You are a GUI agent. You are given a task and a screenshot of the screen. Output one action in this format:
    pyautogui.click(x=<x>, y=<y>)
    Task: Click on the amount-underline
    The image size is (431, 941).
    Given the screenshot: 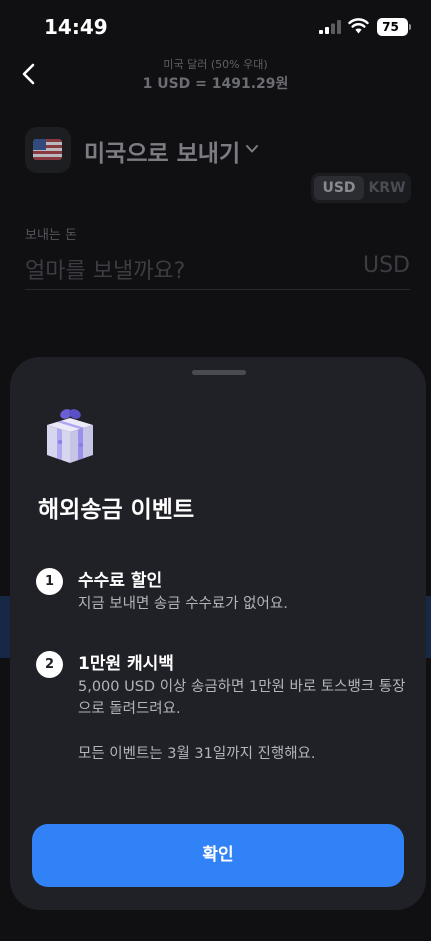 What is the action you would take?
    pyautogui.click(x=217, y=289)
    